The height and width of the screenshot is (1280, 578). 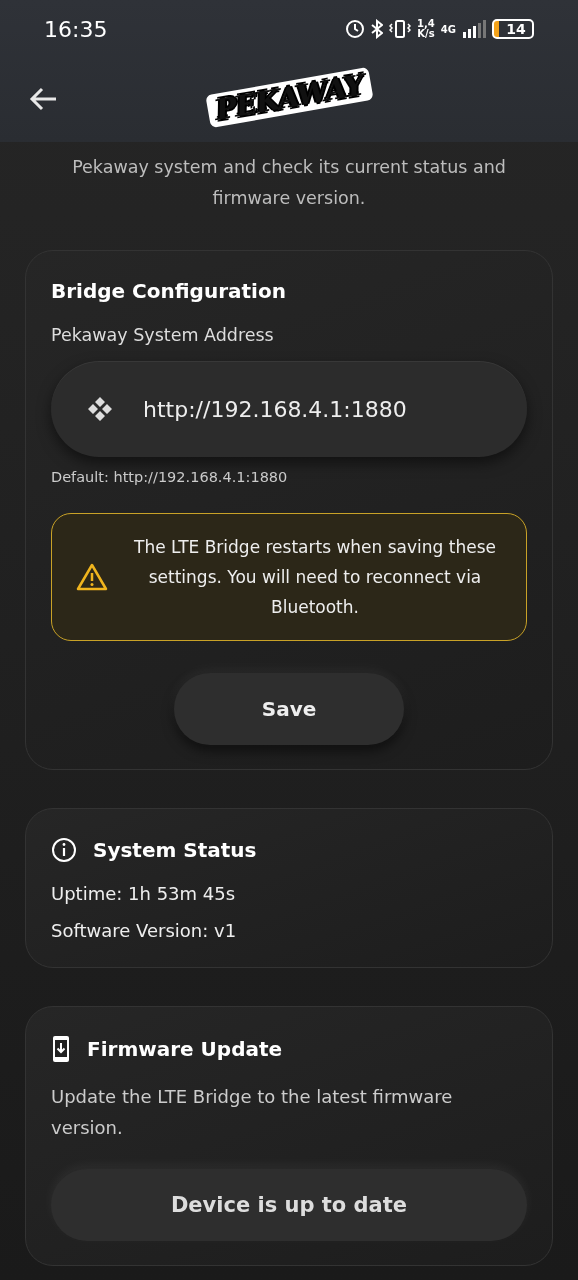 I want to click on status-line: Uptime: 1h 53m 45s, so click(x=144, y=893).